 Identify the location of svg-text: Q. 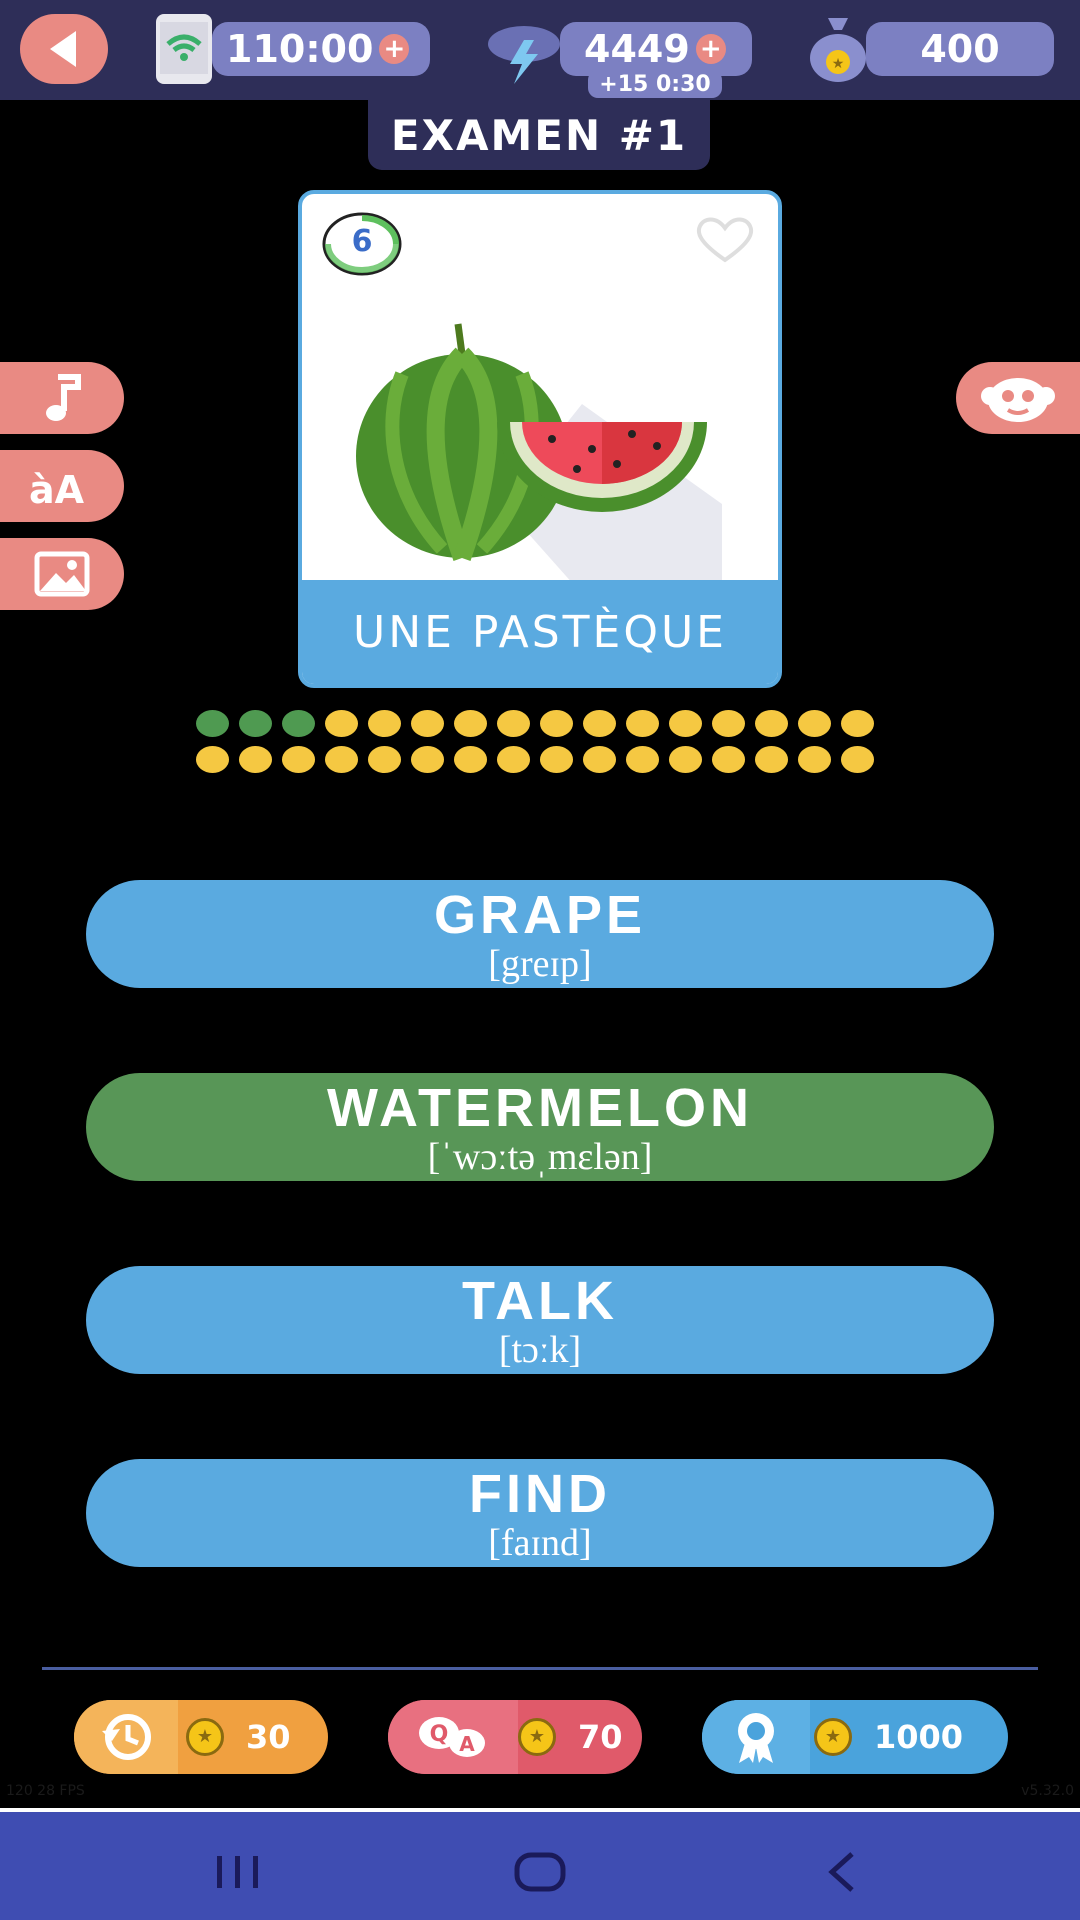
(439, 1734).